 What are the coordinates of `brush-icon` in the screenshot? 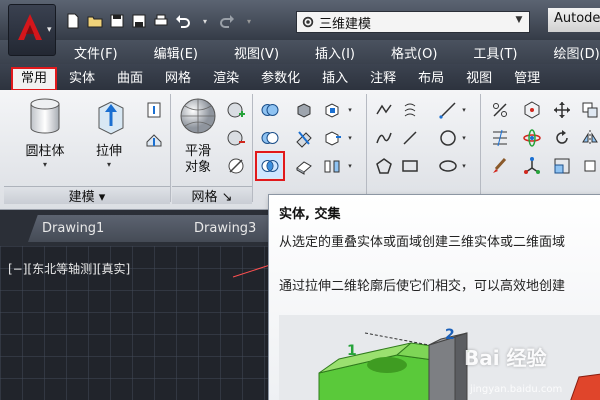 It's located at (500, 165).